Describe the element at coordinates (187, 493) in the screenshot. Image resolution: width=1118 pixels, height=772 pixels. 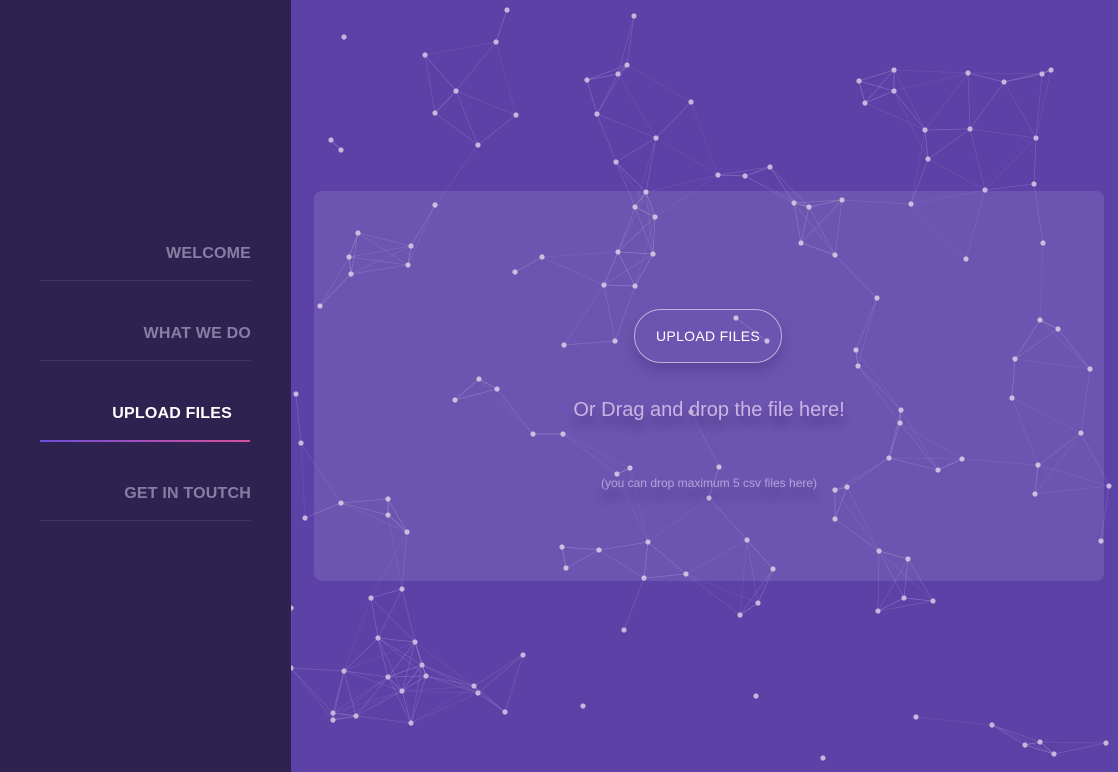
I see `nav-item-label: GET IN TOUTCH` at that location.